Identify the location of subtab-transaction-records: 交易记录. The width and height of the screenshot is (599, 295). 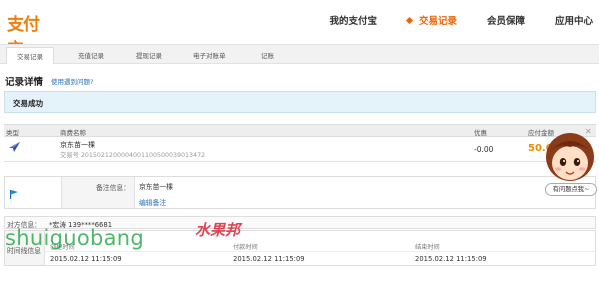
(30, 55).